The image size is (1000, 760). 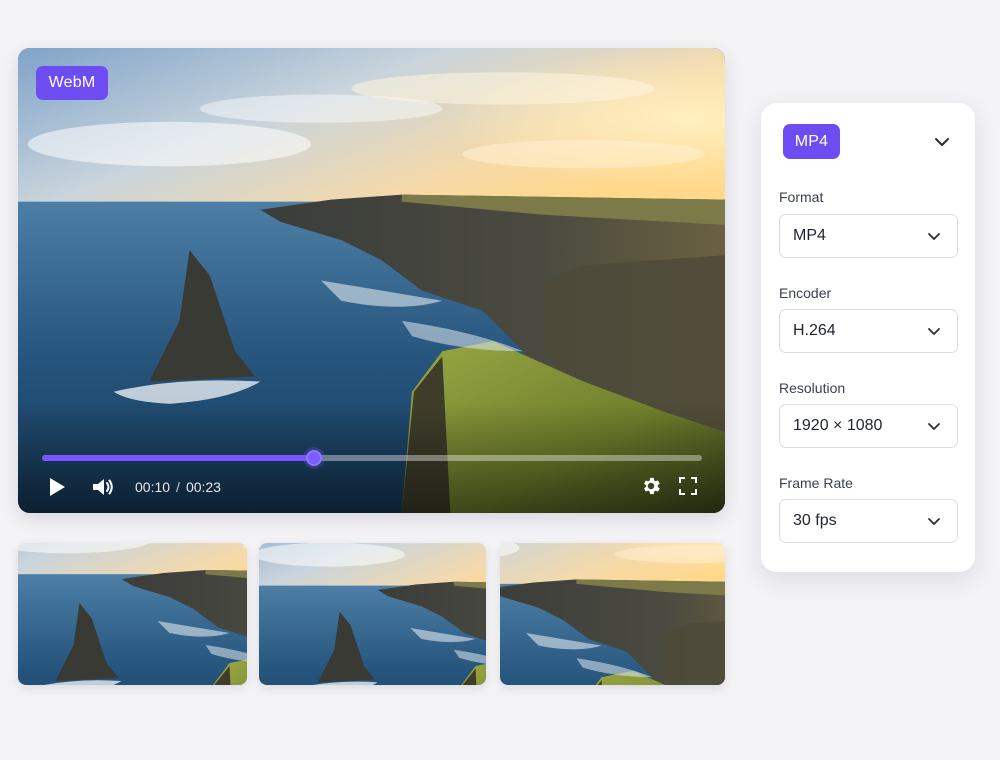 What do you see at coordinates (868, 236) in the screenshot?
I see `format-select: MP4` at bounding box center [868, 236].